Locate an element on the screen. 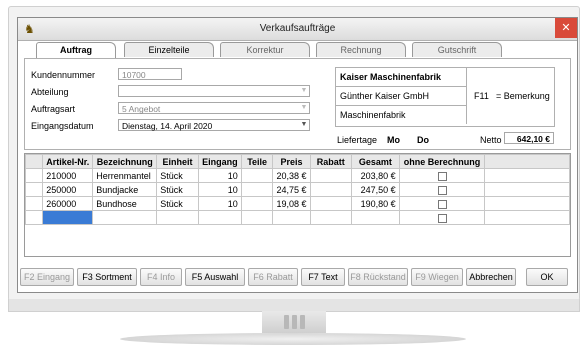 The height and width of the screenshot is (353, 582). column-header: Einheit is located at coordinates (177, 161).